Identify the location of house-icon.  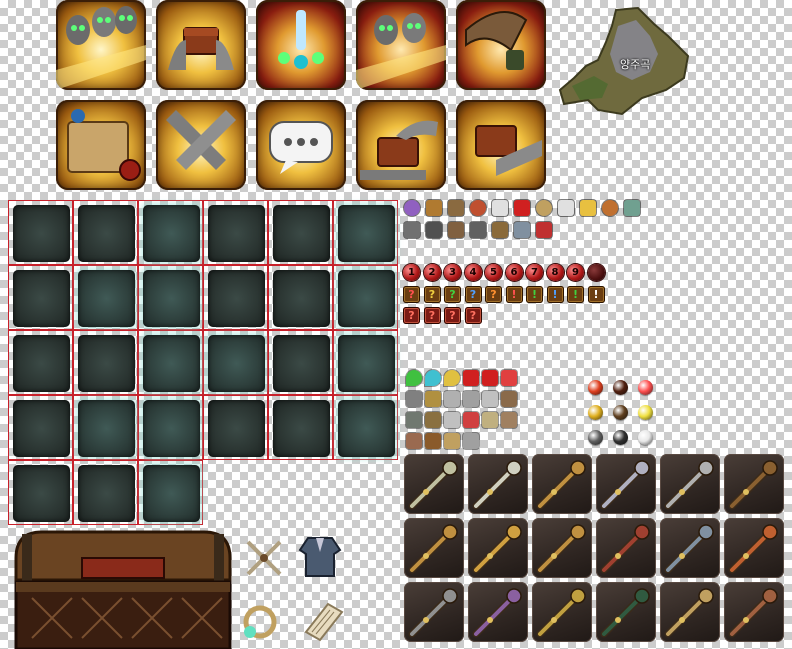
(509, 399).